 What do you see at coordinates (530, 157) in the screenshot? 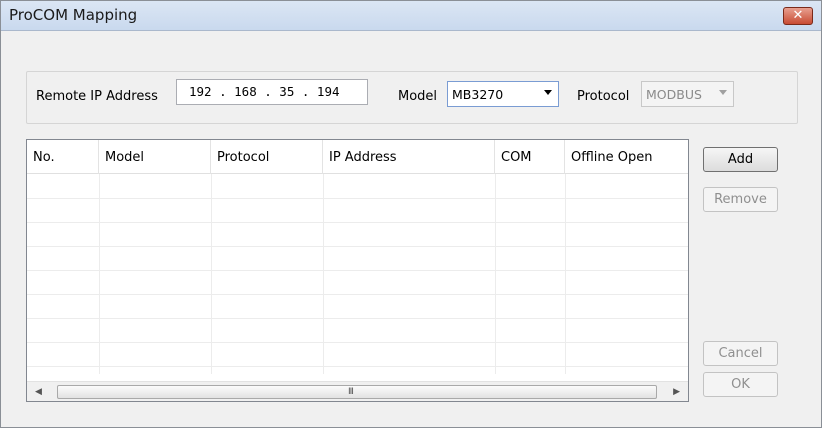
I see `column-header-com: COM` at bounding box center [530, 157].